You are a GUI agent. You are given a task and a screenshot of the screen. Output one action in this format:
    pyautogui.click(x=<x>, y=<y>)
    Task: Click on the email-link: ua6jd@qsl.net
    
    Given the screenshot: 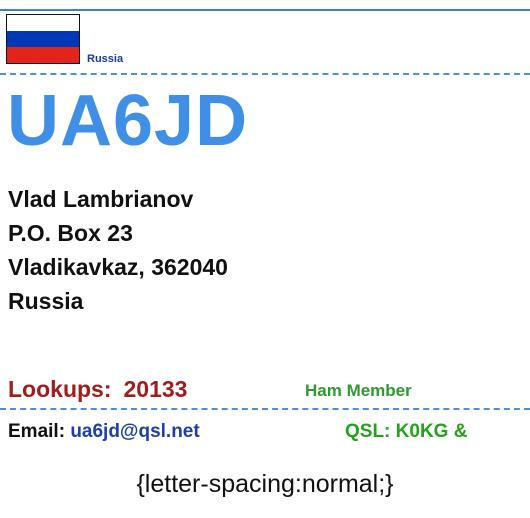 What is the action you would take?
    pyautogui.click(x=134, y=431)
    